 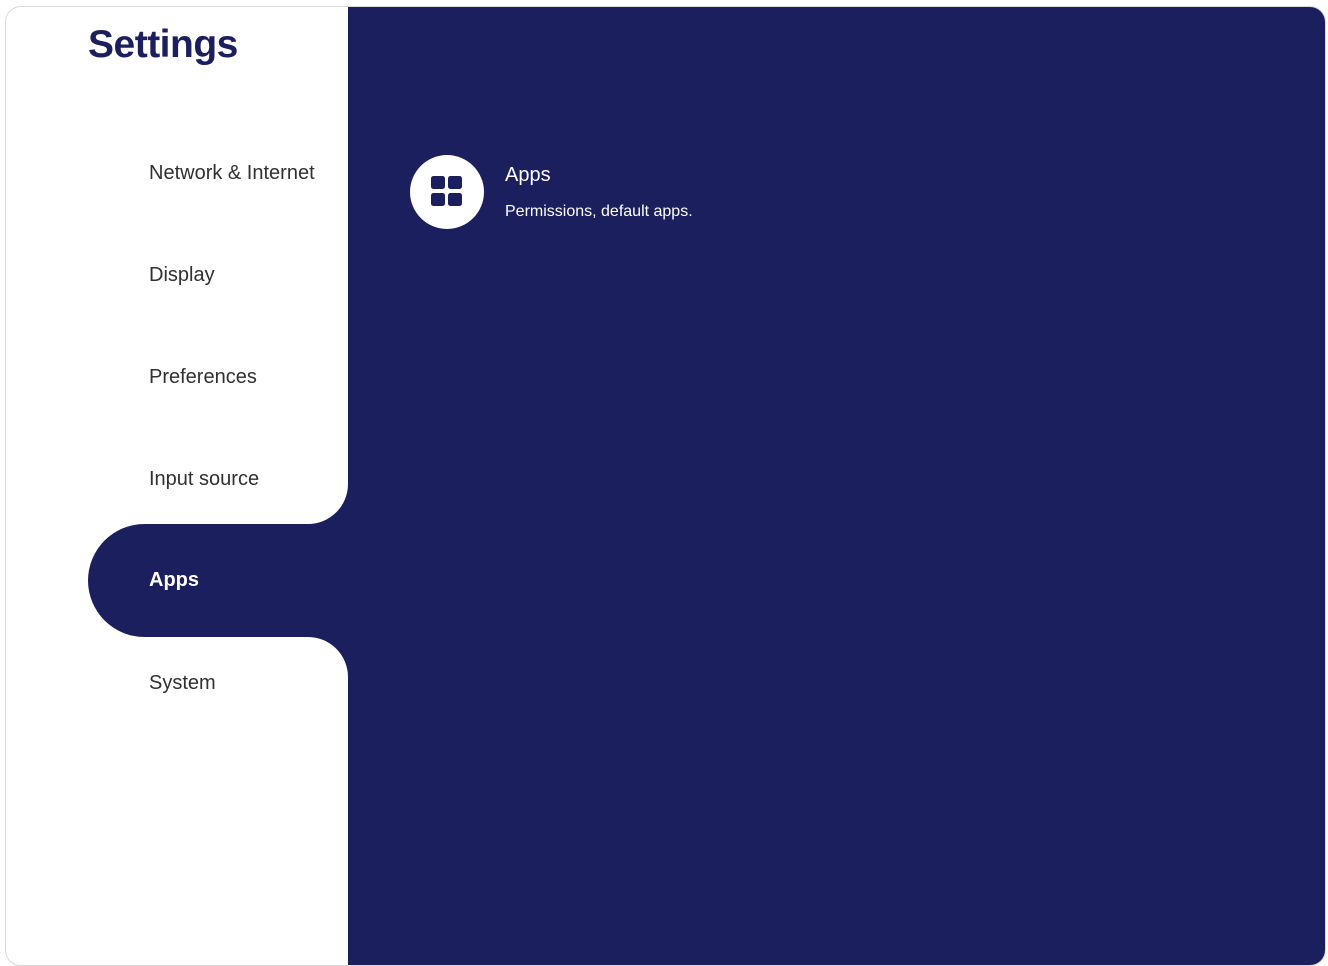 What do you see at coordinates (328, 503) in the screenshot?
I see `selected-tab-curve-top` at bounding box center [328, 503].